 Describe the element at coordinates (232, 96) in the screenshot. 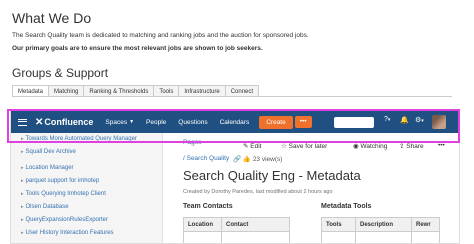

I see `tab-divider` at that location.